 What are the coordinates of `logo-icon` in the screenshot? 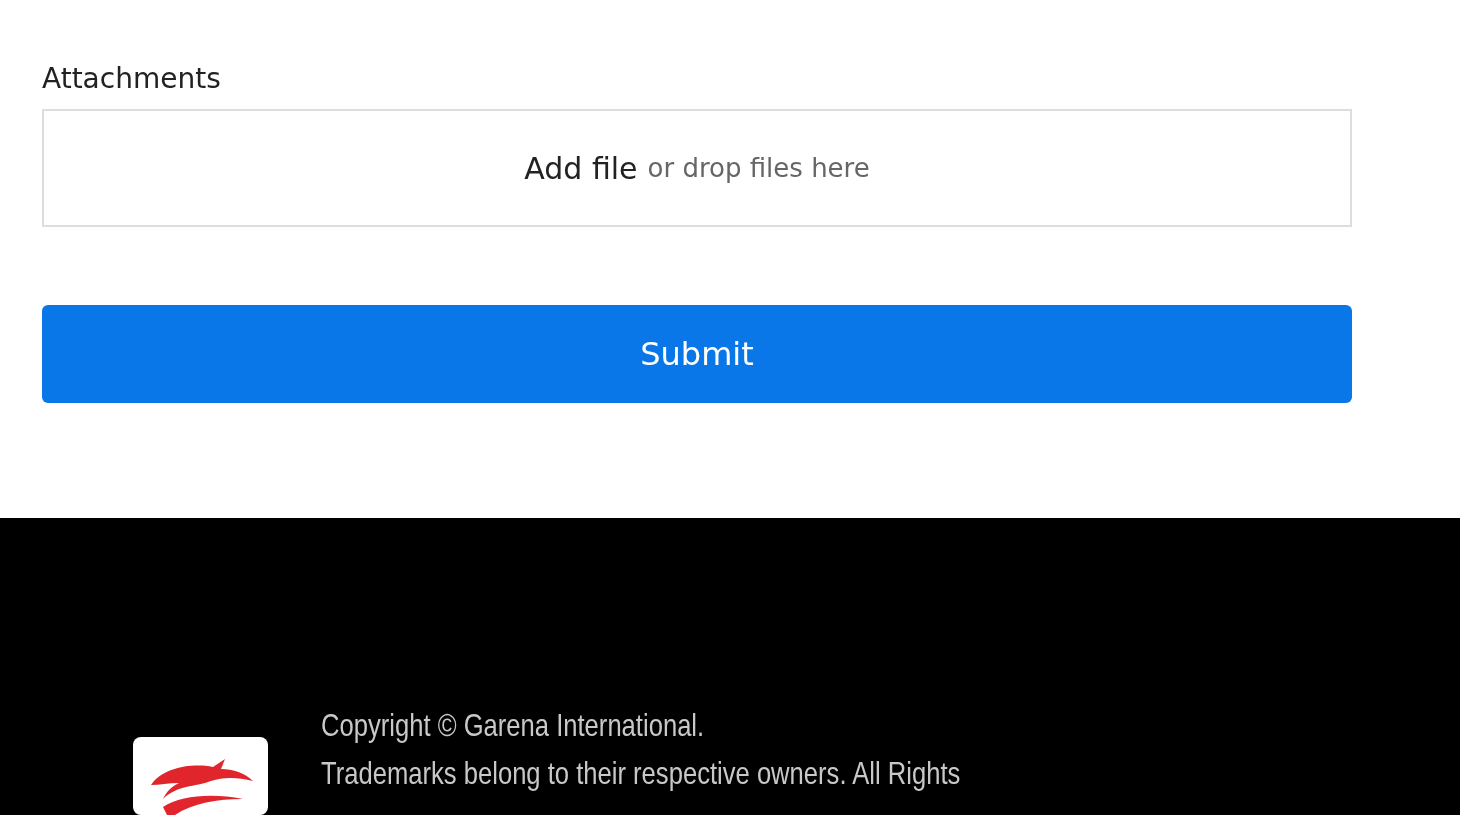 It's located at (200, 776).